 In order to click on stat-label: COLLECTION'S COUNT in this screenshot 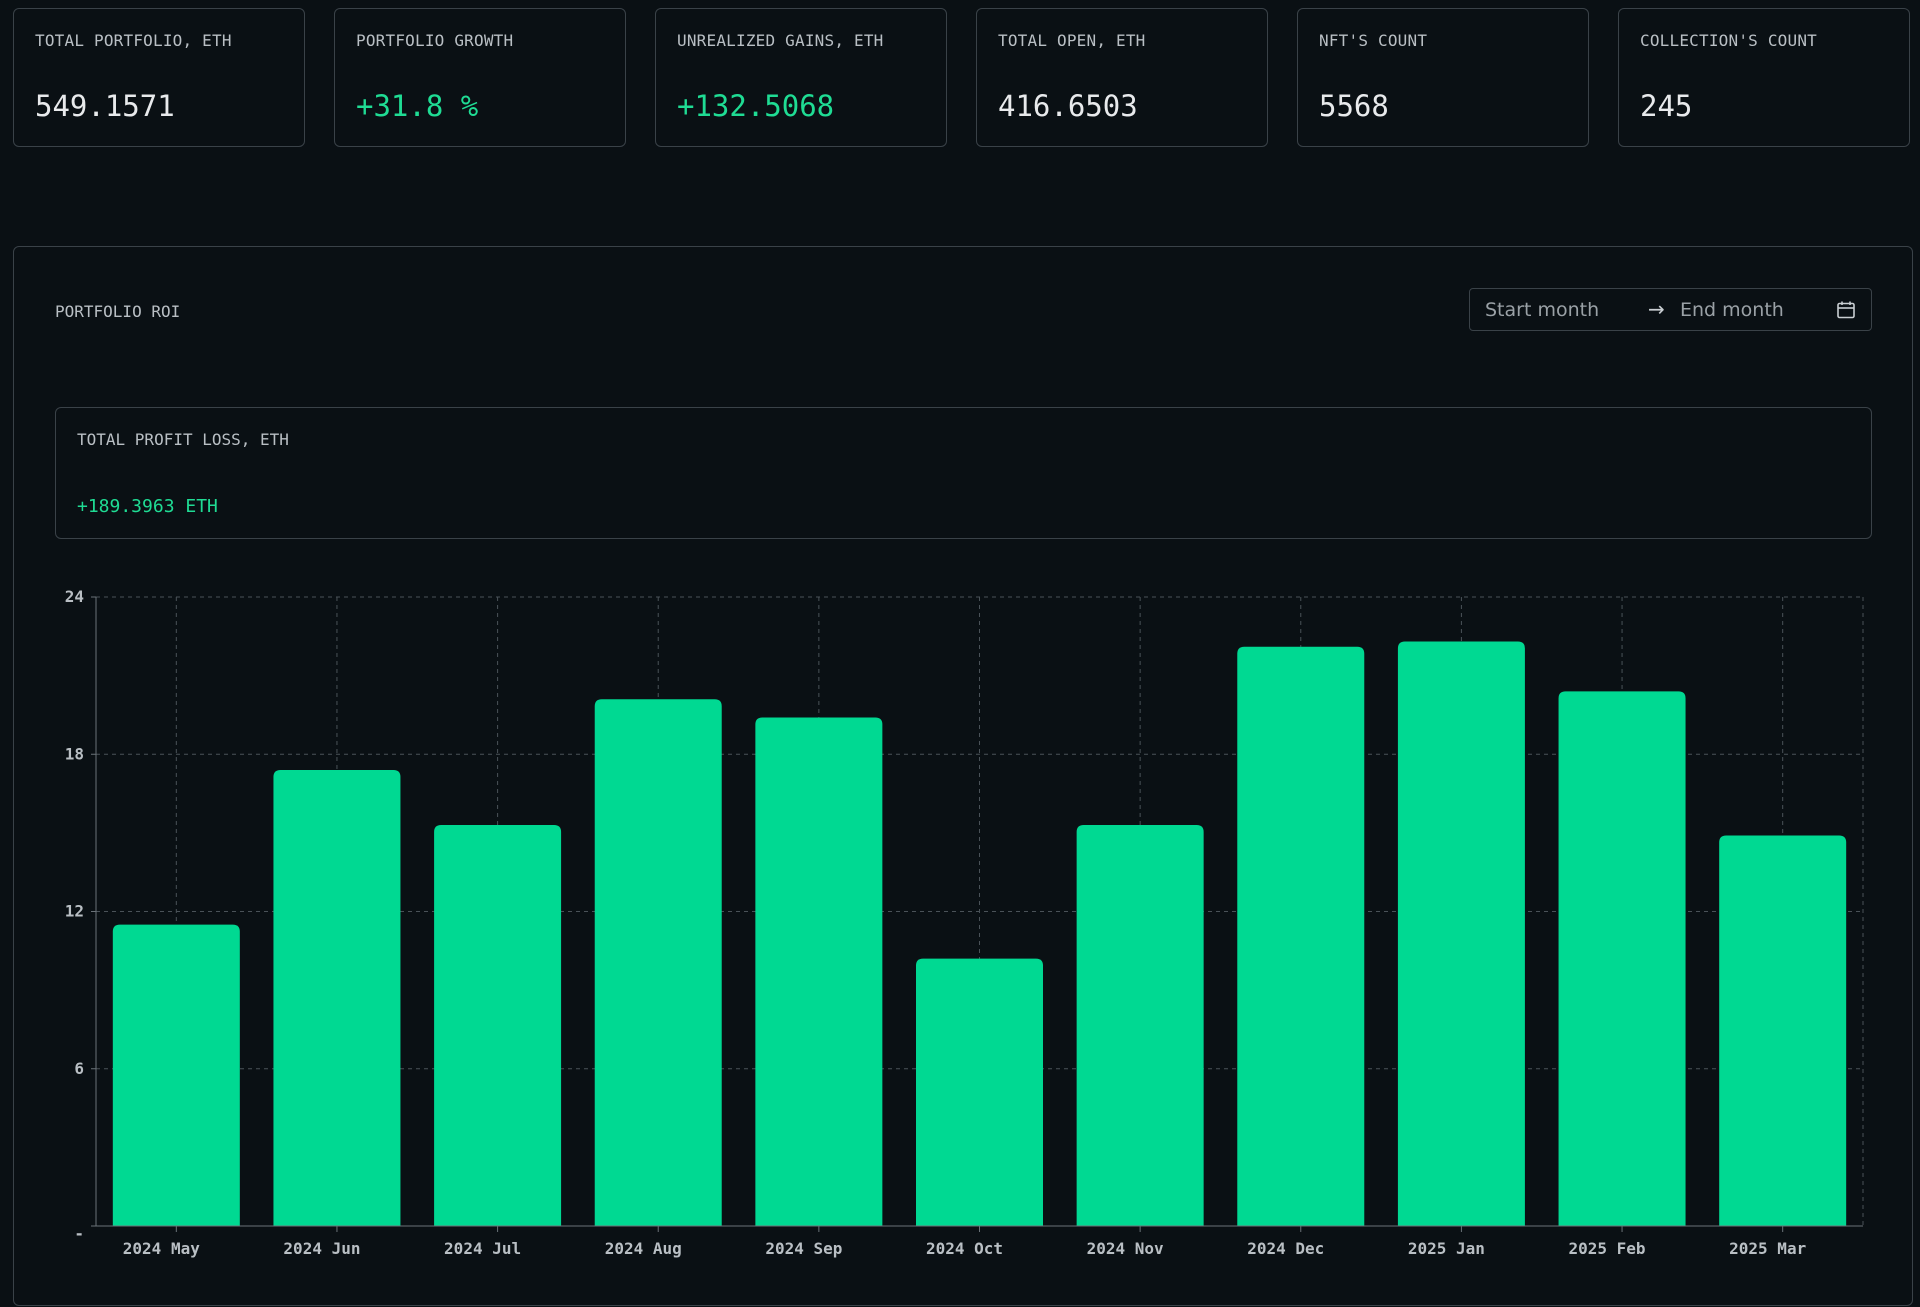, I will do `click(1728, 40)`.